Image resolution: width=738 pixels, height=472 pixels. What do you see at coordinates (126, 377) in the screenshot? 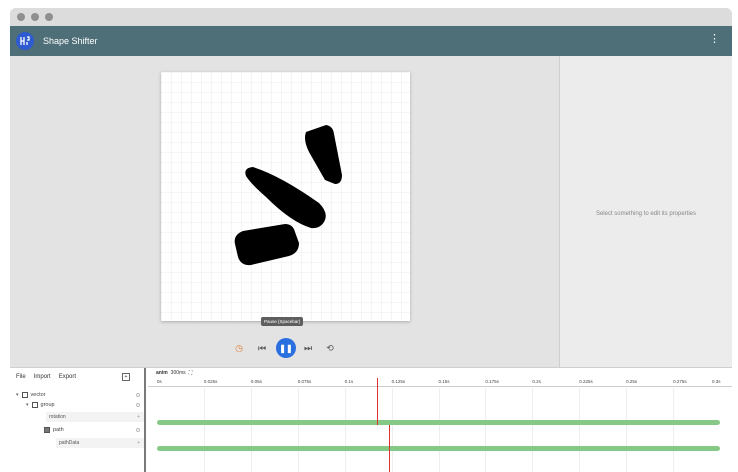
I see `add-layer-icon: +` at bounding box center [126, 377].